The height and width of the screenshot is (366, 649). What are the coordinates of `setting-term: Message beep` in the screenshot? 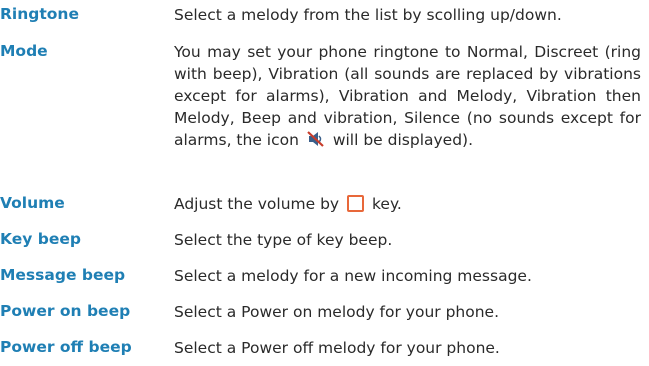 It's located at (63, 275).